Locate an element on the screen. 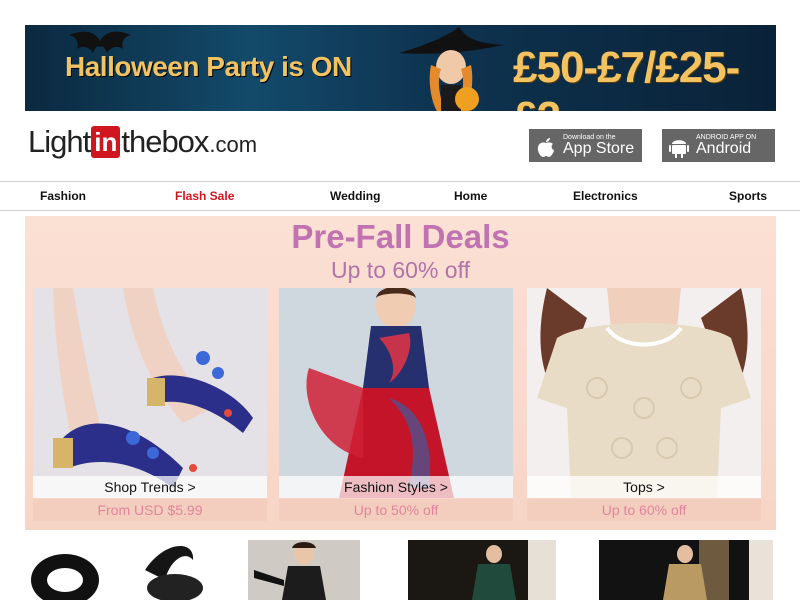  app-store-big: App Store is located at coordinates (599, 148).